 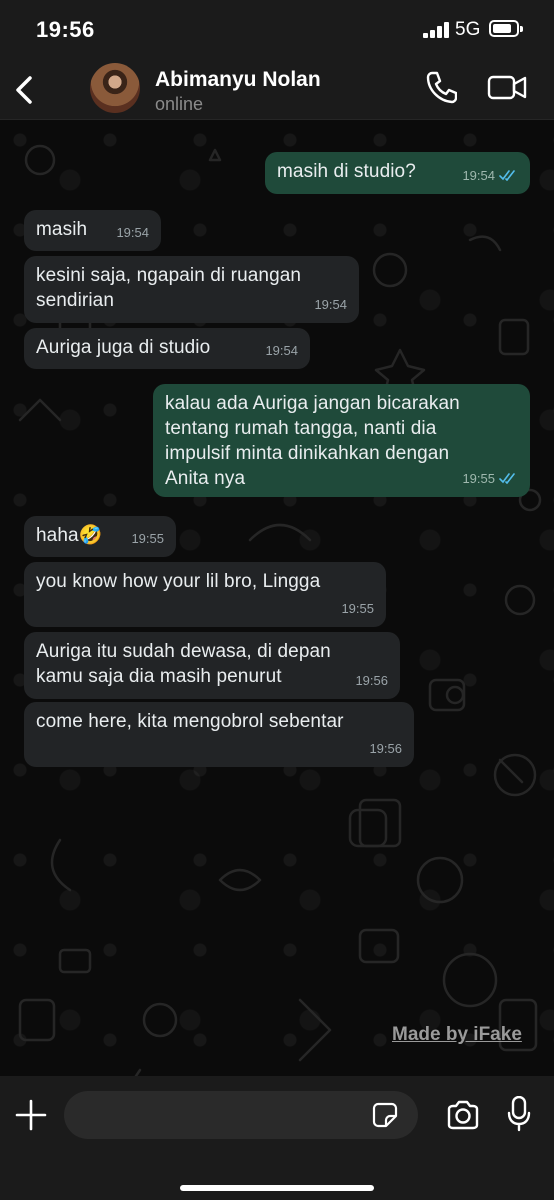 What do you see at coordinates (457, 1035) in the screenshot?
I see `watermark: Made by iFake` at bounding box center [457, 1035].